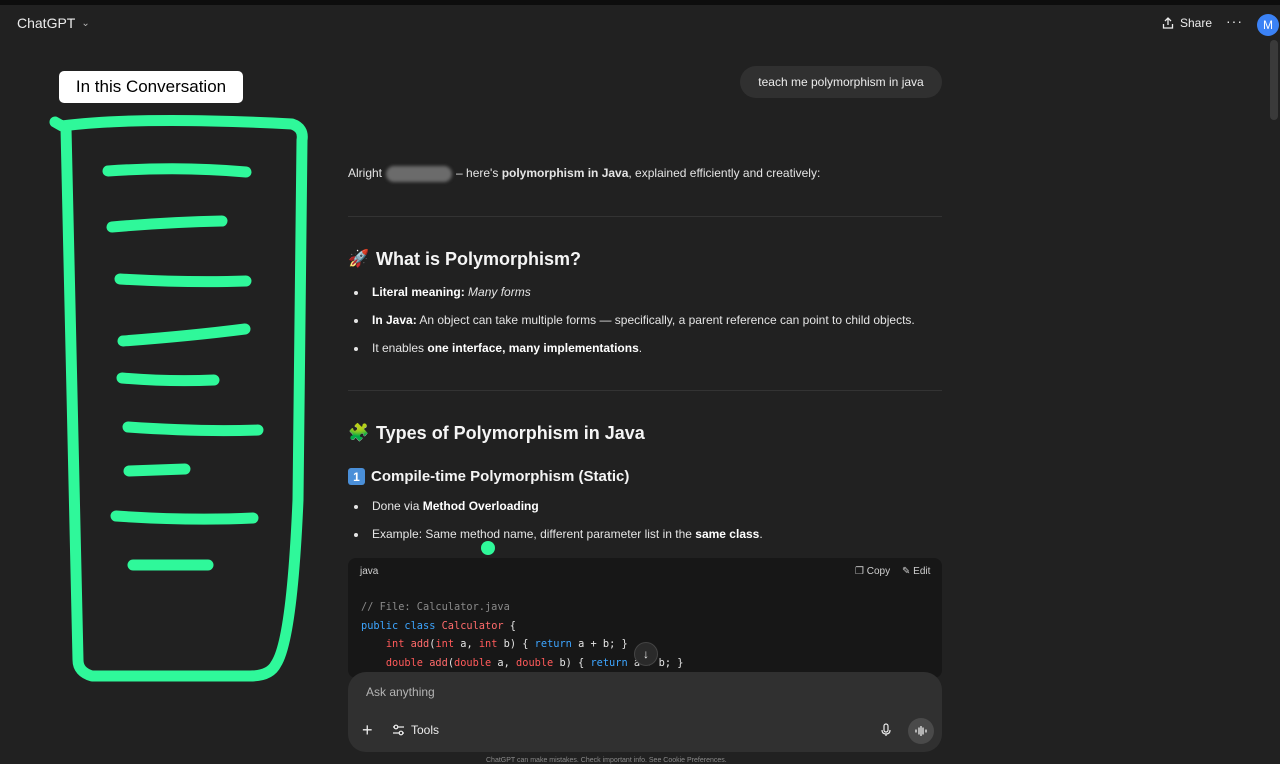  Describe the element at coordinates (506, 644) in the screenshot. I see `code-line: int add(int a, int b) { return a + b; }` at that location.